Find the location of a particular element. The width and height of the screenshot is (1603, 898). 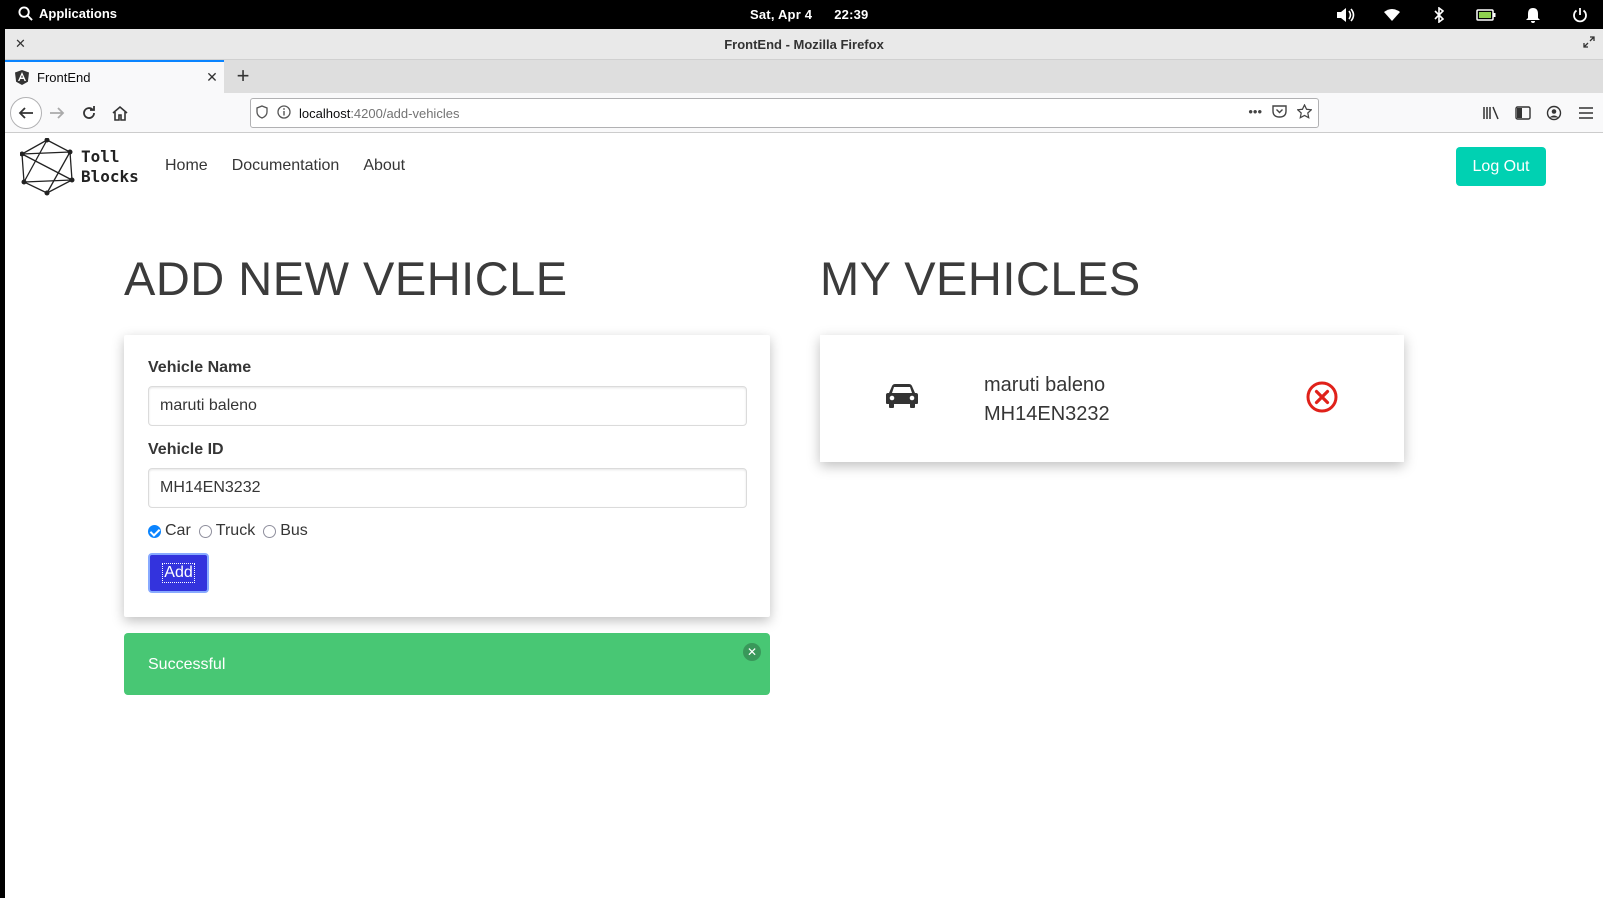

sidebar-icon is located at coordinates (1522, 113).